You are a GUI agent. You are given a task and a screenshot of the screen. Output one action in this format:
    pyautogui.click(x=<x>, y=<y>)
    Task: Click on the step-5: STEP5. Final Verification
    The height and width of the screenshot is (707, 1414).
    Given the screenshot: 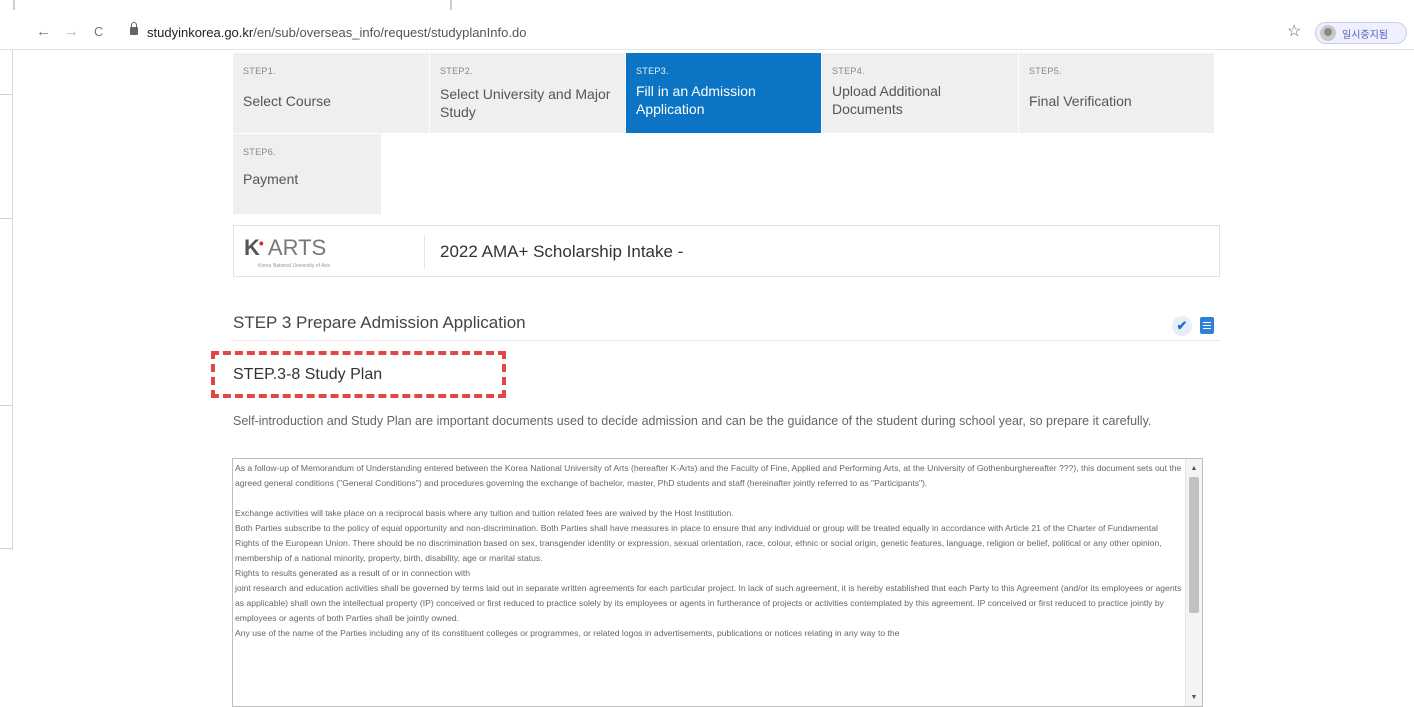 What is the action you would take?
    pyautogui.click(x=1117, y=93)
    